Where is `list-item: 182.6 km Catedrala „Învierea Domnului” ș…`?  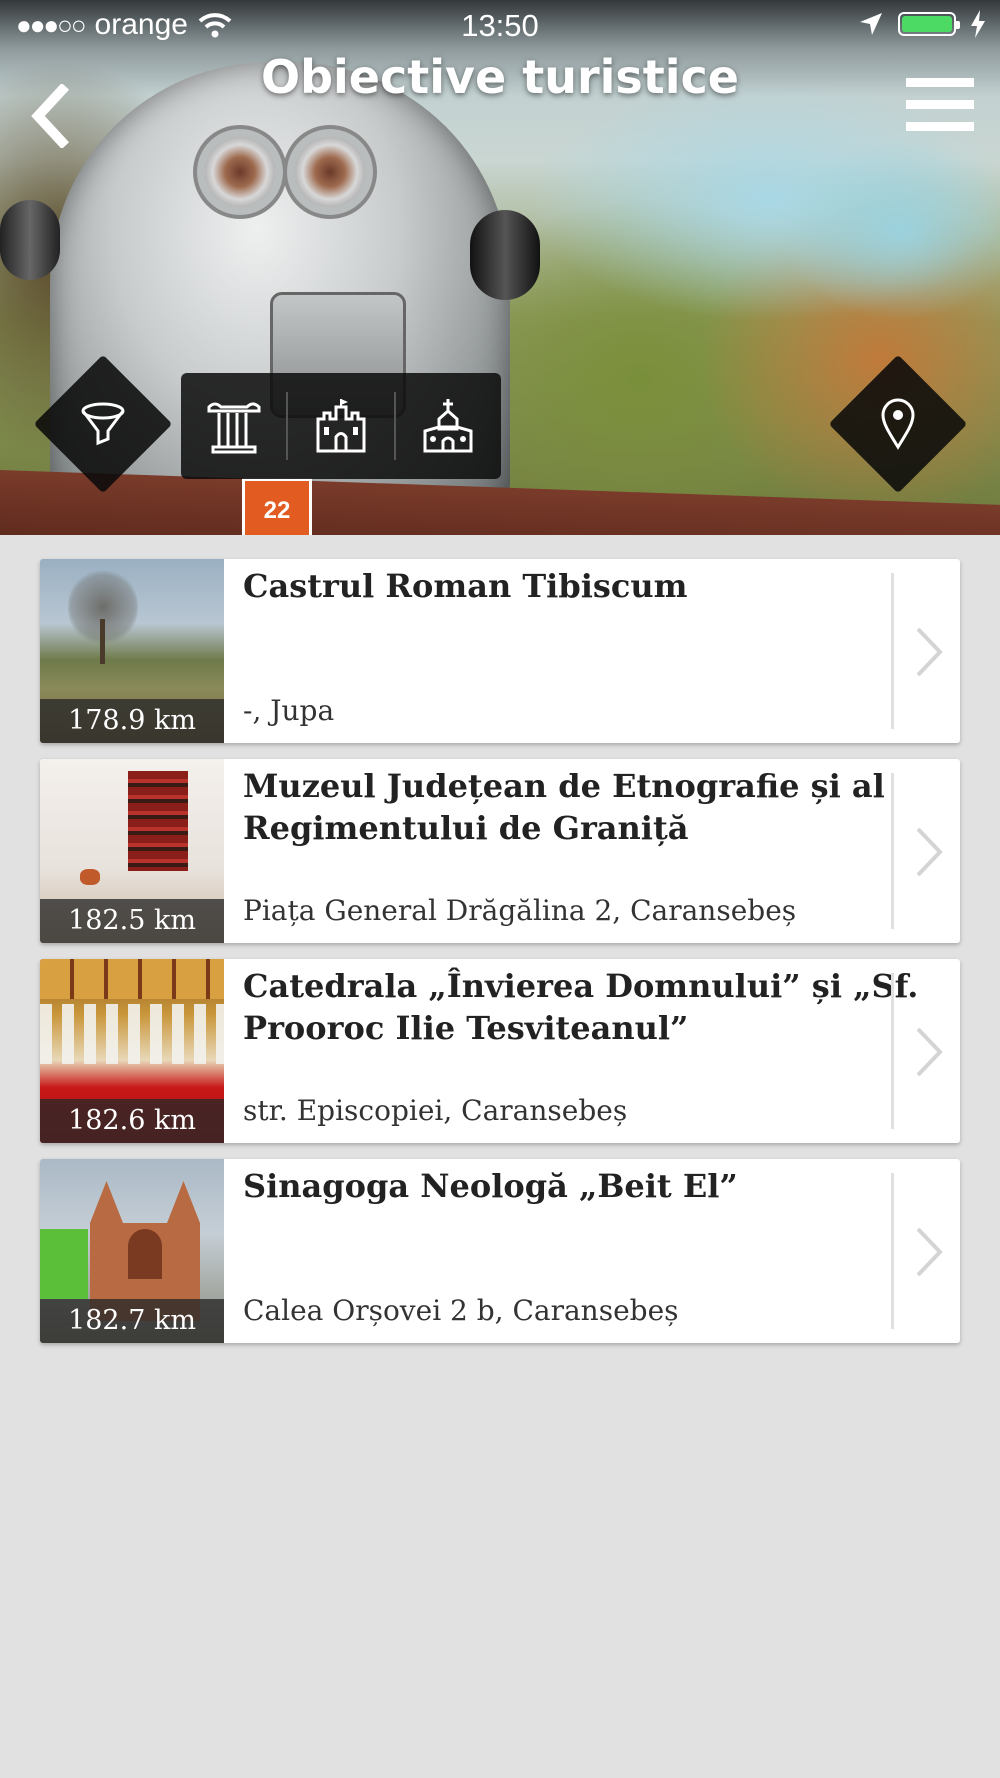
list-item: 182.6 km Catedrala „Învierea Domnului” ș… is located at coordinates (500, 1051).